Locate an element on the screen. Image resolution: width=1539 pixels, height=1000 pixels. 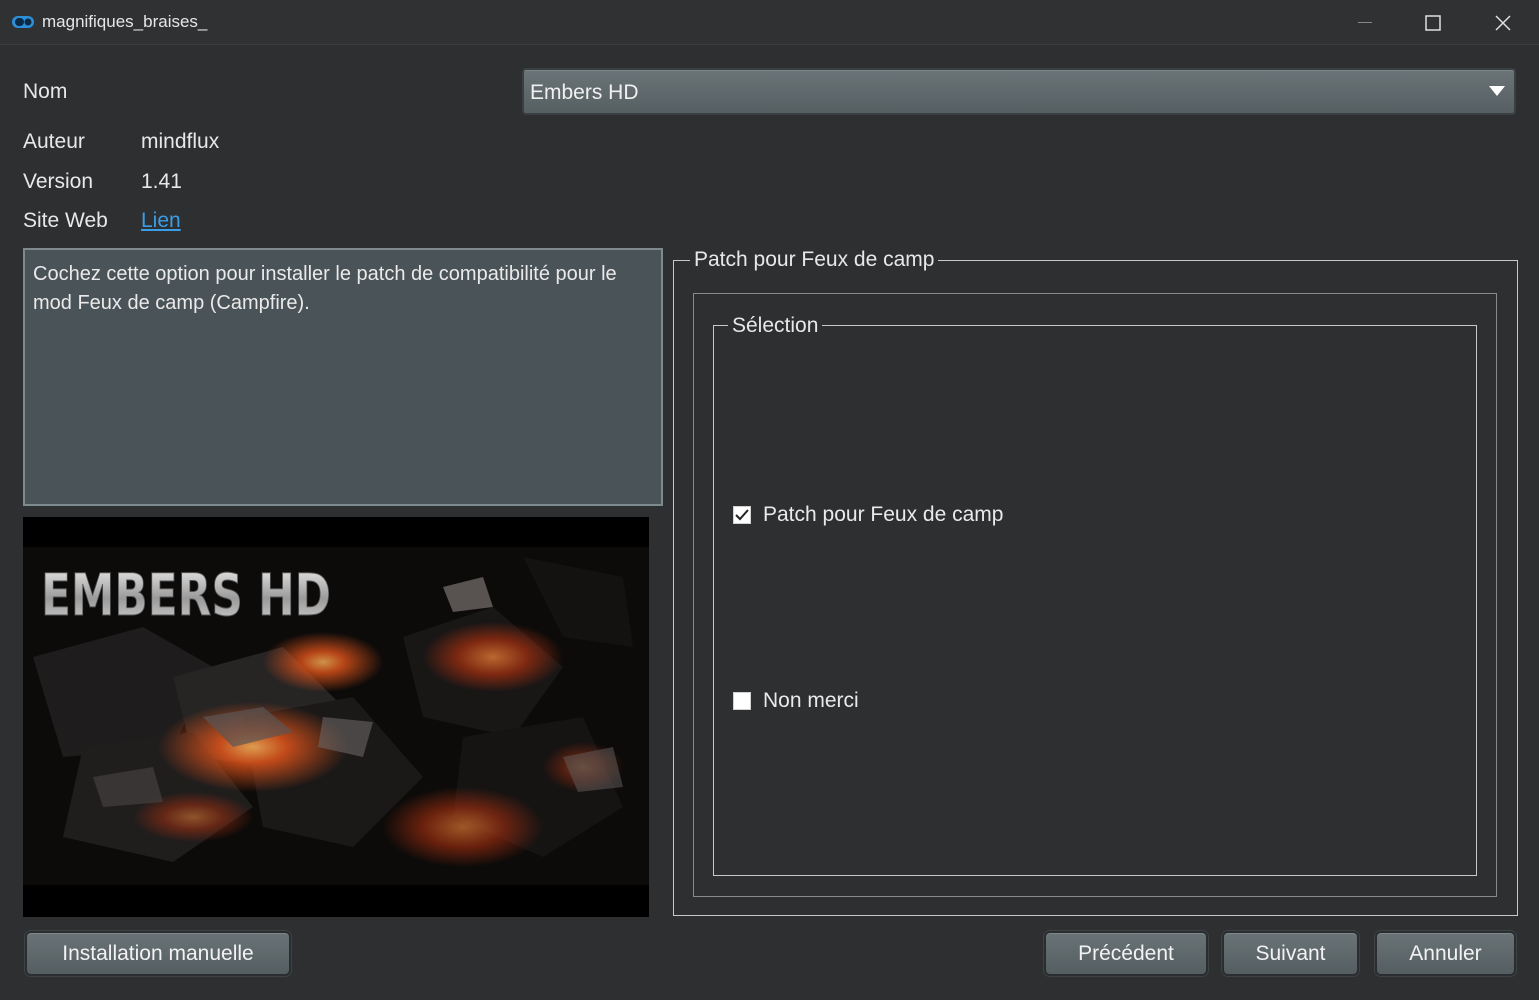
close-icon is located at coordinates (1503, 22).